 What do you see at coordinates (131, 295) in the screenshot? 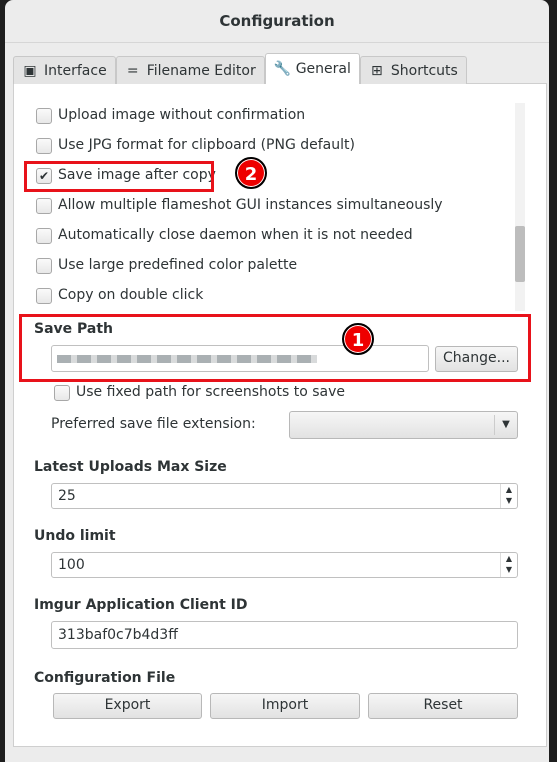
I see `option-label: Copy on double click` at bounding box center [131, 295].